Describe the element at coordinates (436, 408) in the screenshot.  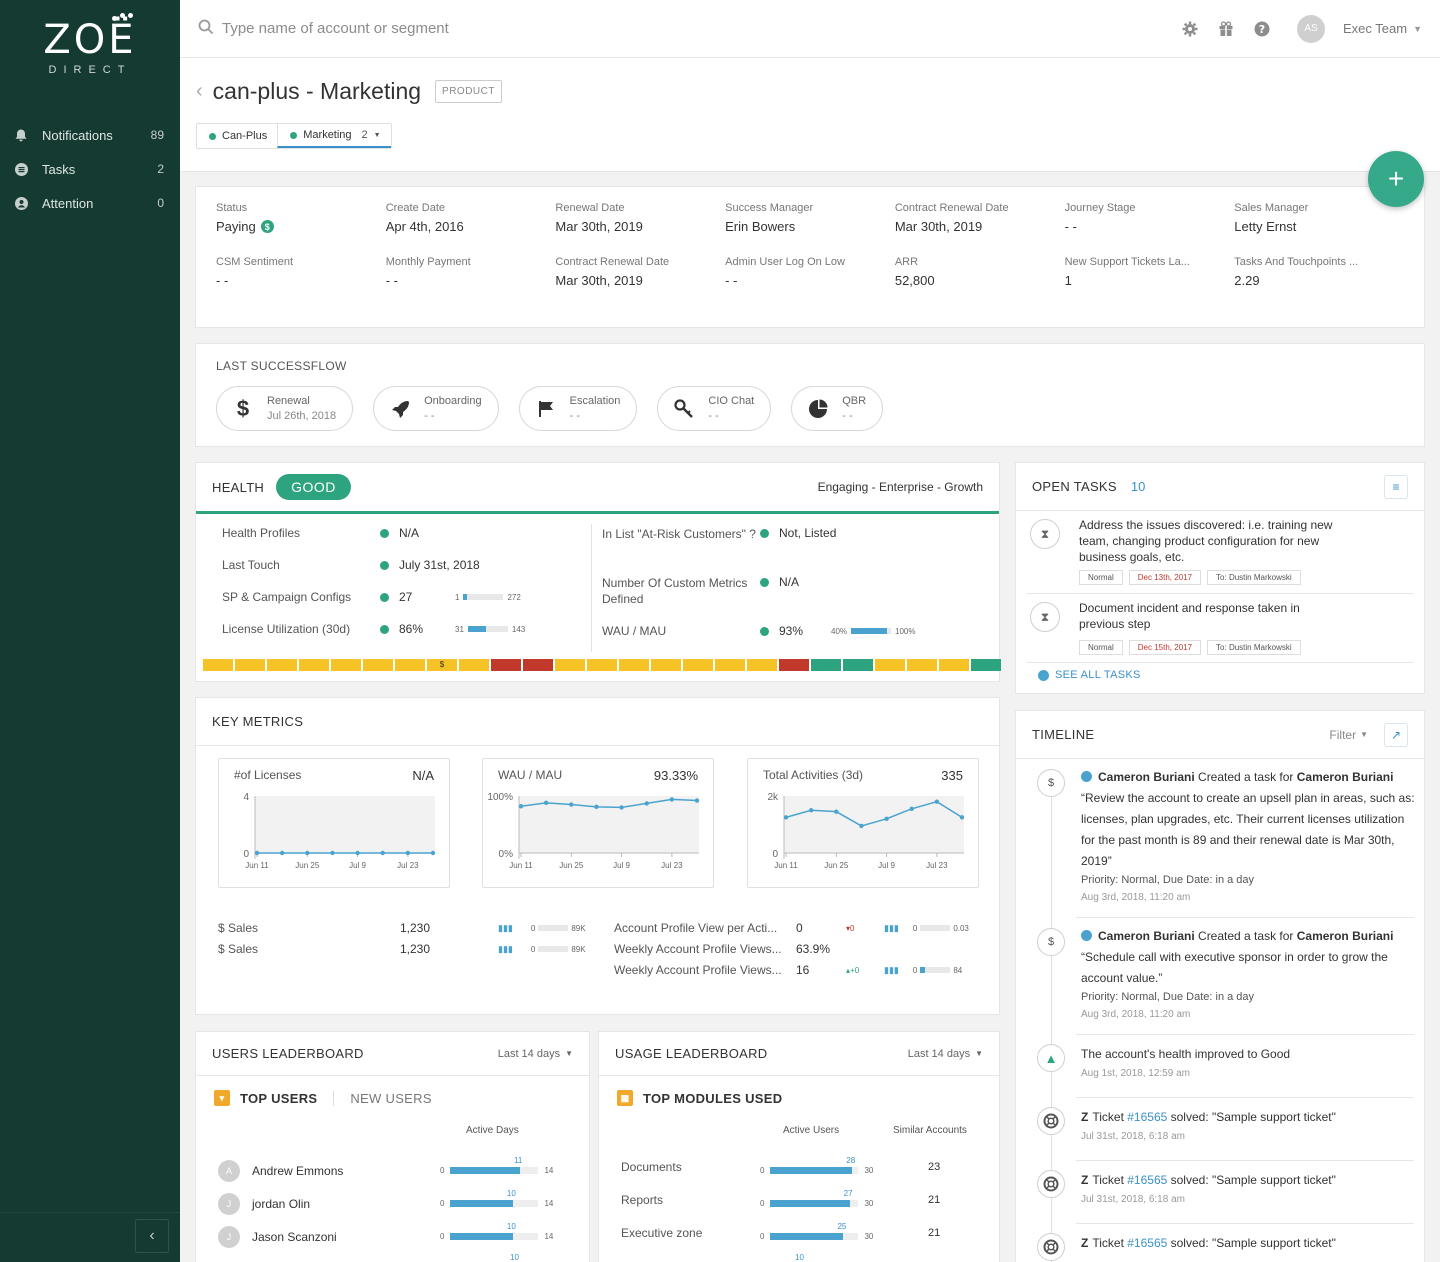
I see `successflow-onboarding: Onboarding - -` at that location.